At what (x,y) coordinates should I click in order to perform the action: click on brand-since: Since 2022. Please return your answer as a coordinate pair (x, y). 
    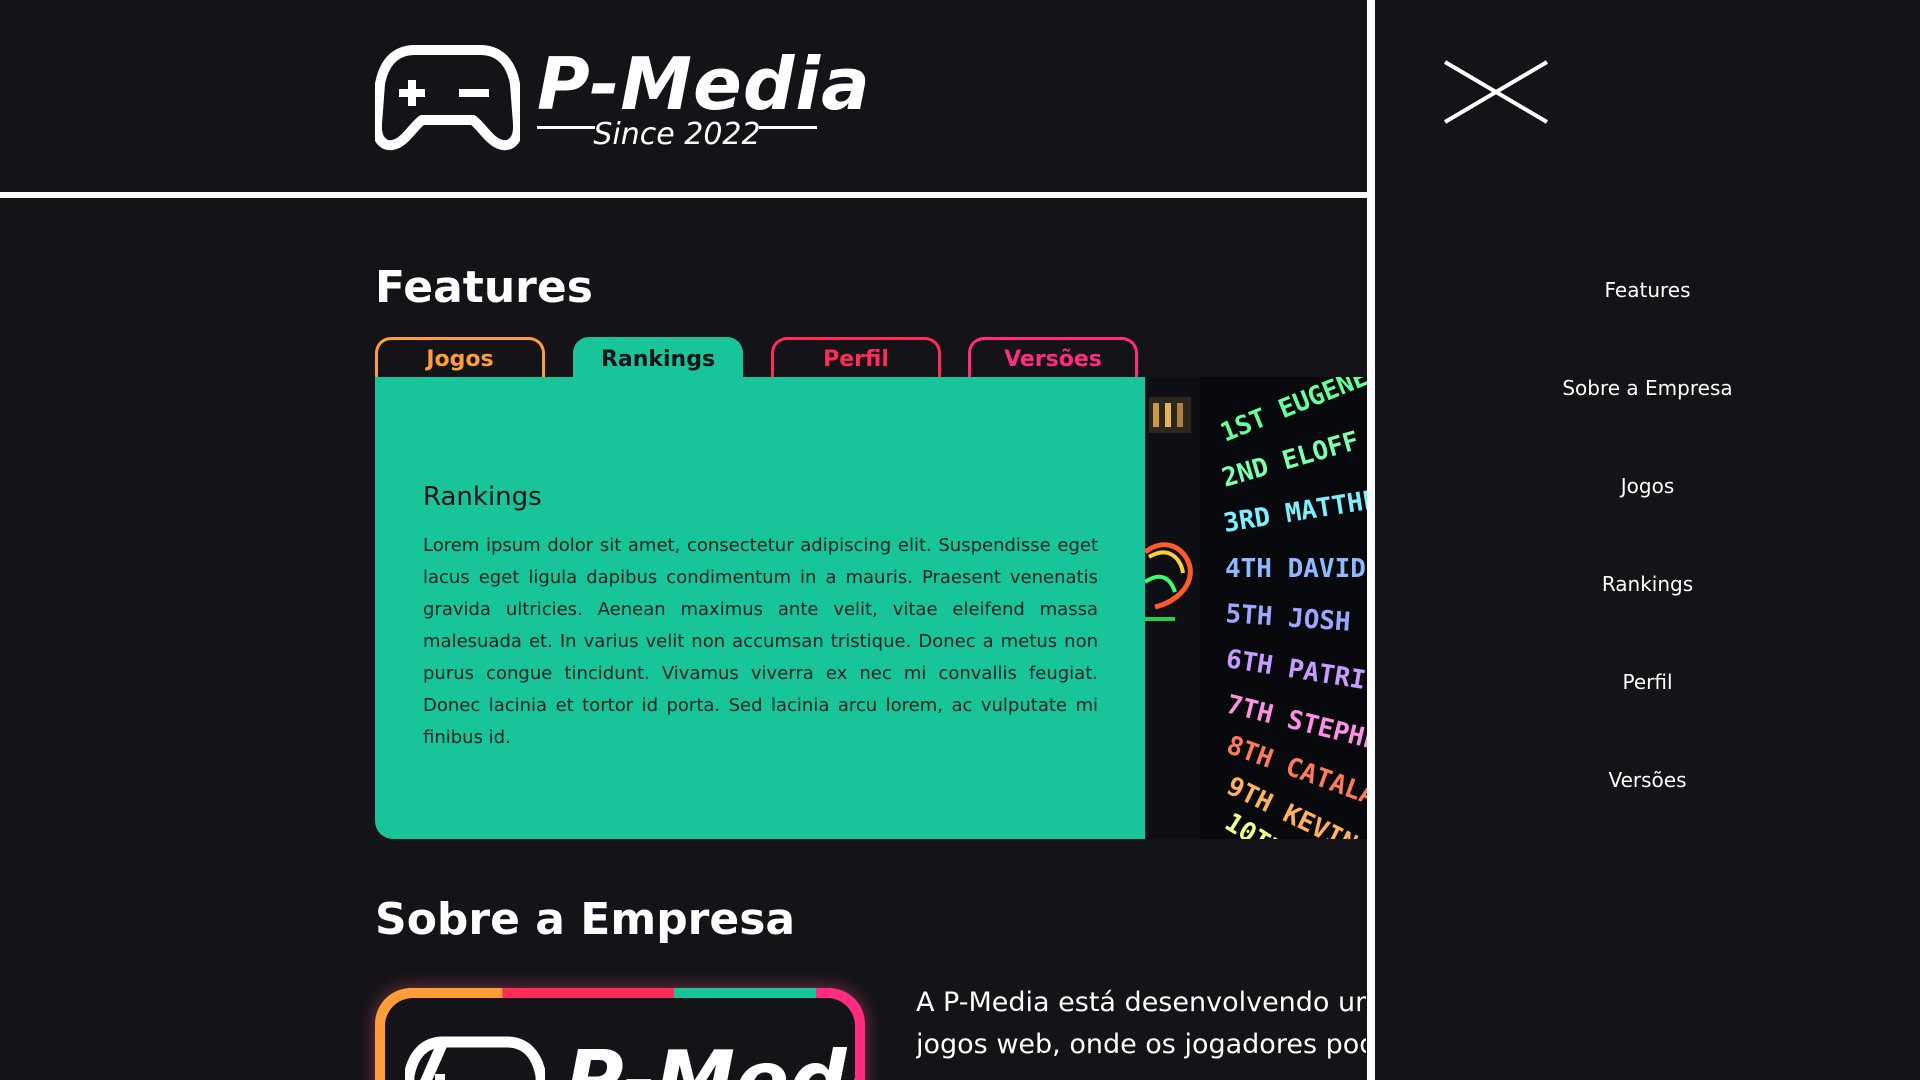
    Looking at the image, I should click on (677, 134).